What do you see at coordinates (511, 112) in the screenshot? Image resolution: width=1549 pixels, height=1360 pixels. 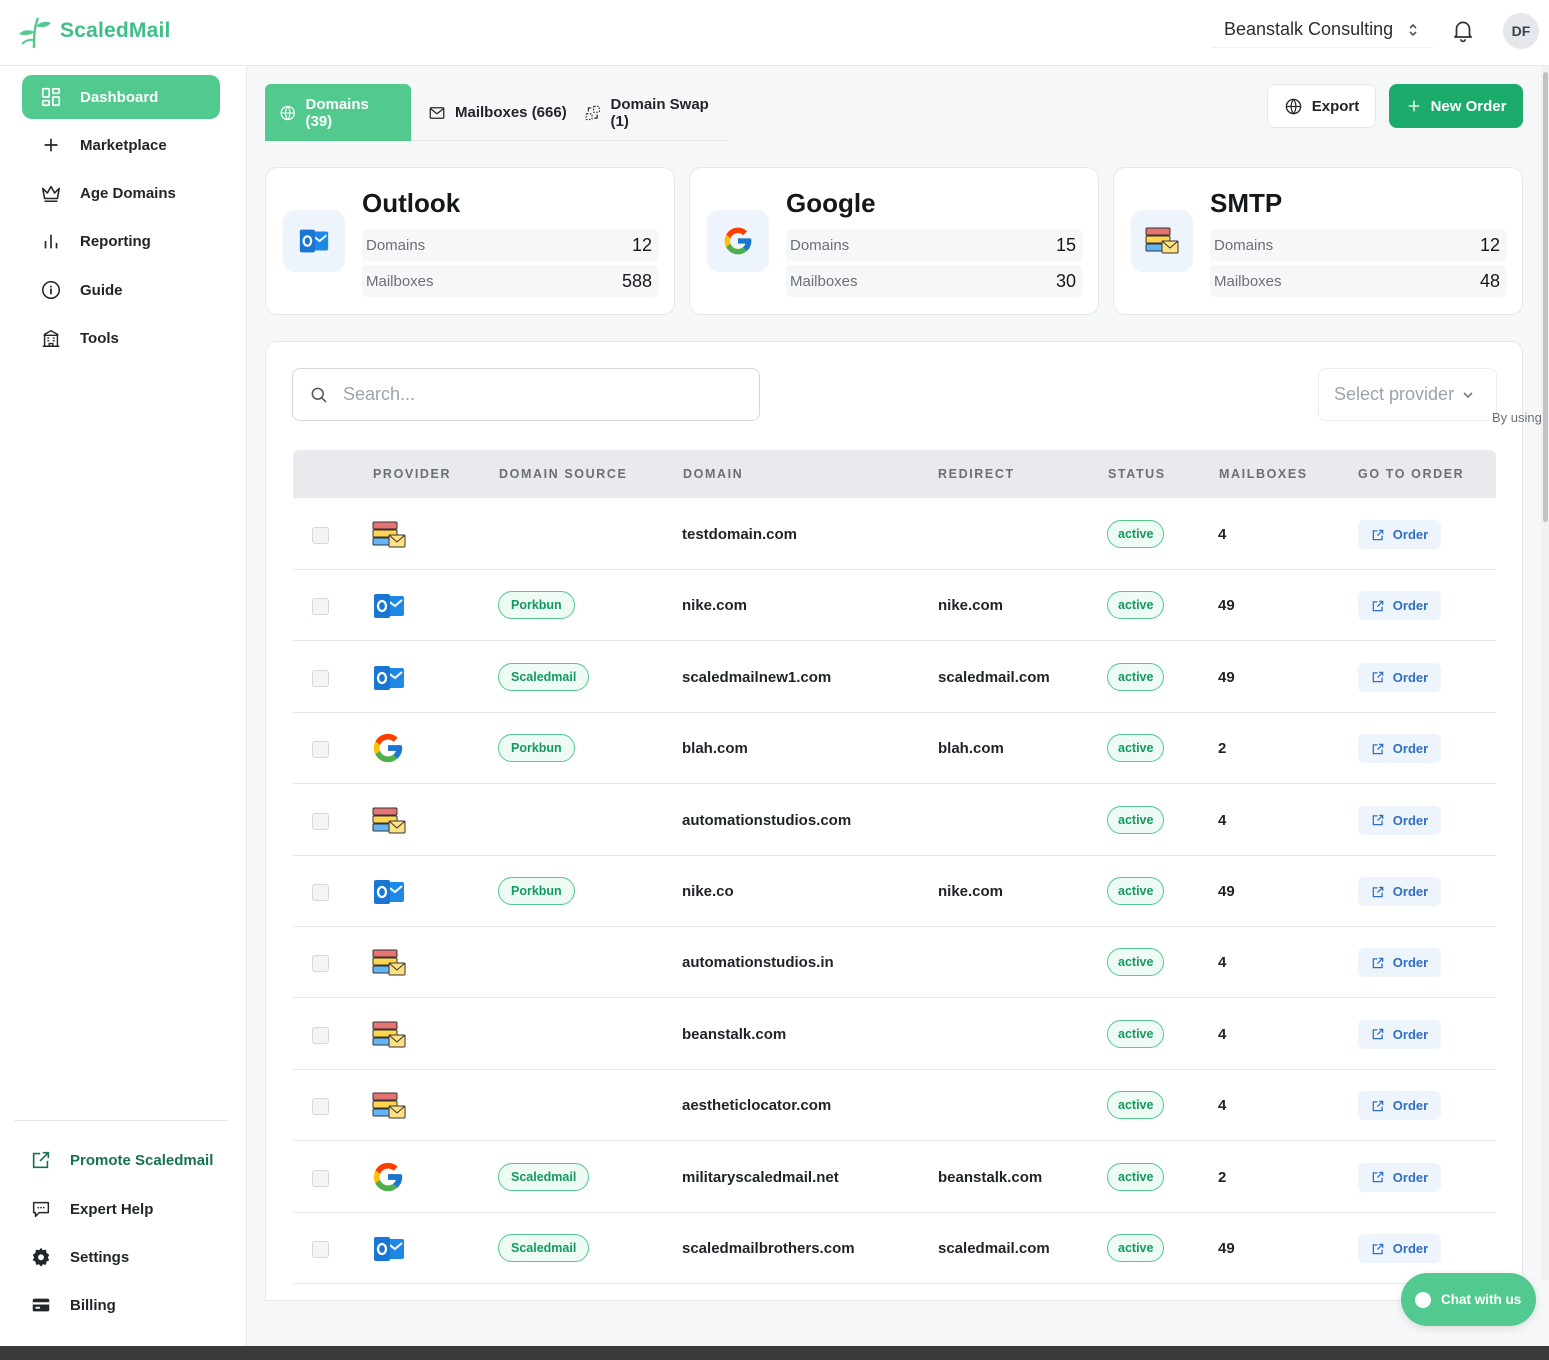 I see `tab-label: Mailboxes (666)` at bounding box center [511, 112].